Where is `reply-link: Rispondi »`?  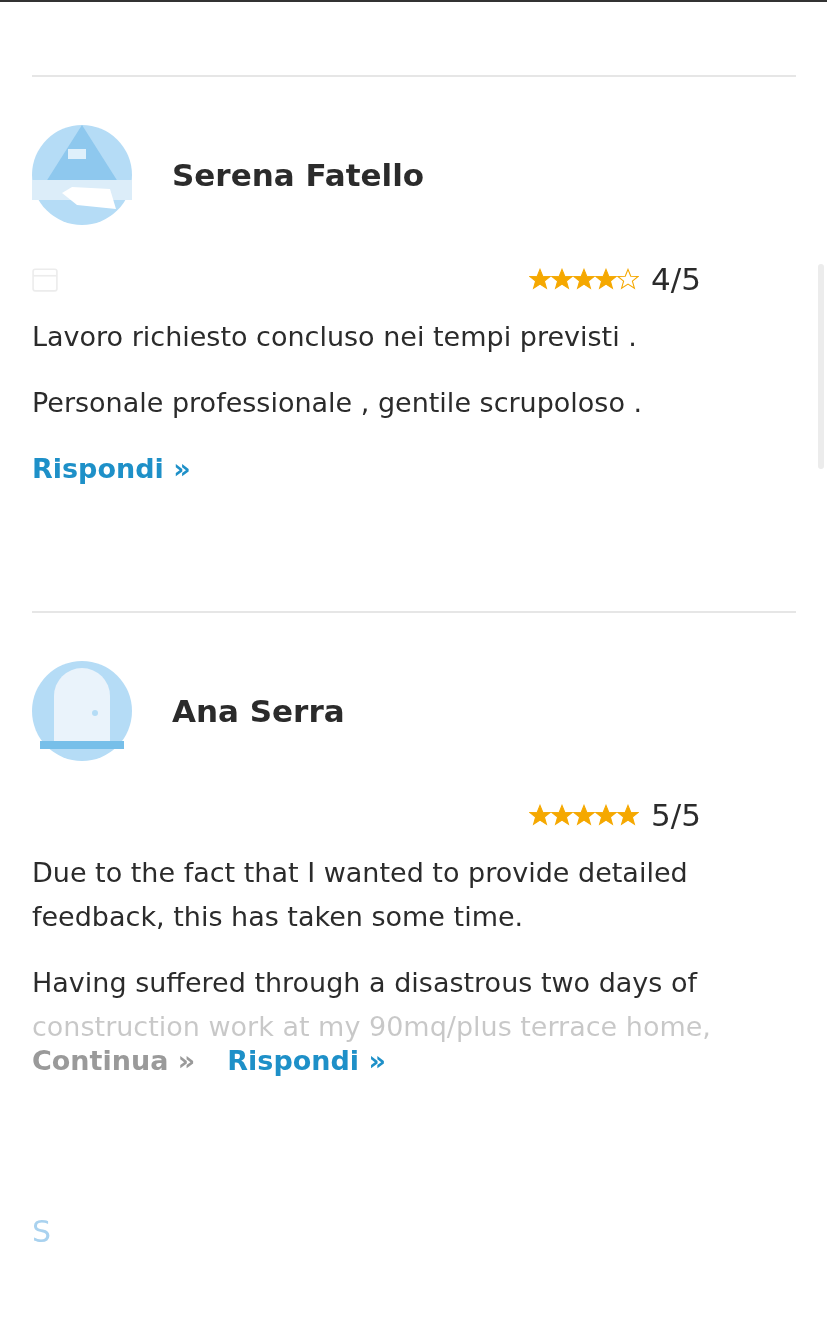 reply-link: Rispondi » is located at coordinates (111, 469).